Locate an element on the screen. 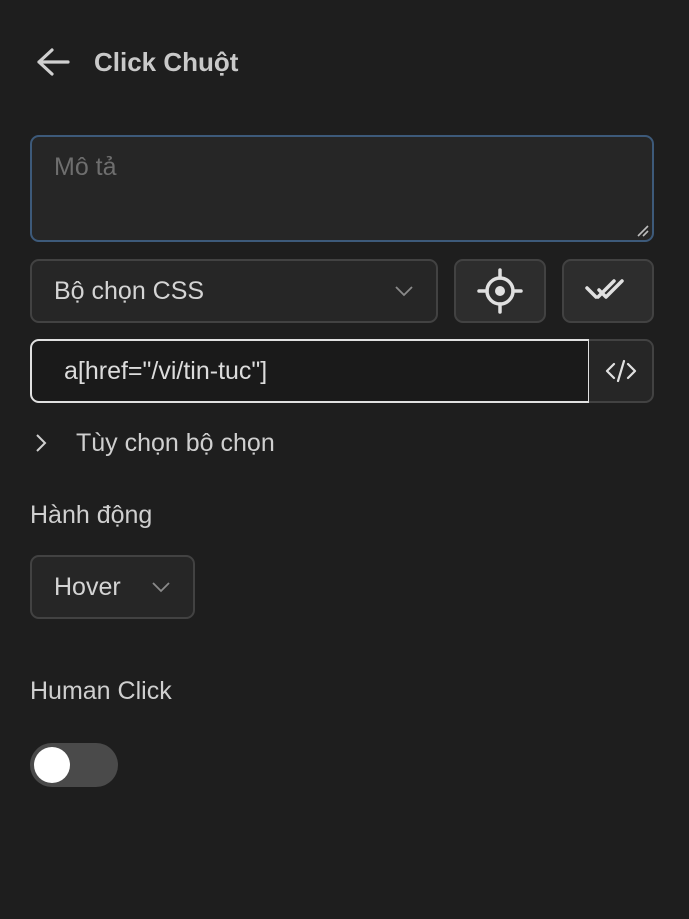  selector-input: a[href="/vi/tin-tuc"] is located at coordinates (310, 371).